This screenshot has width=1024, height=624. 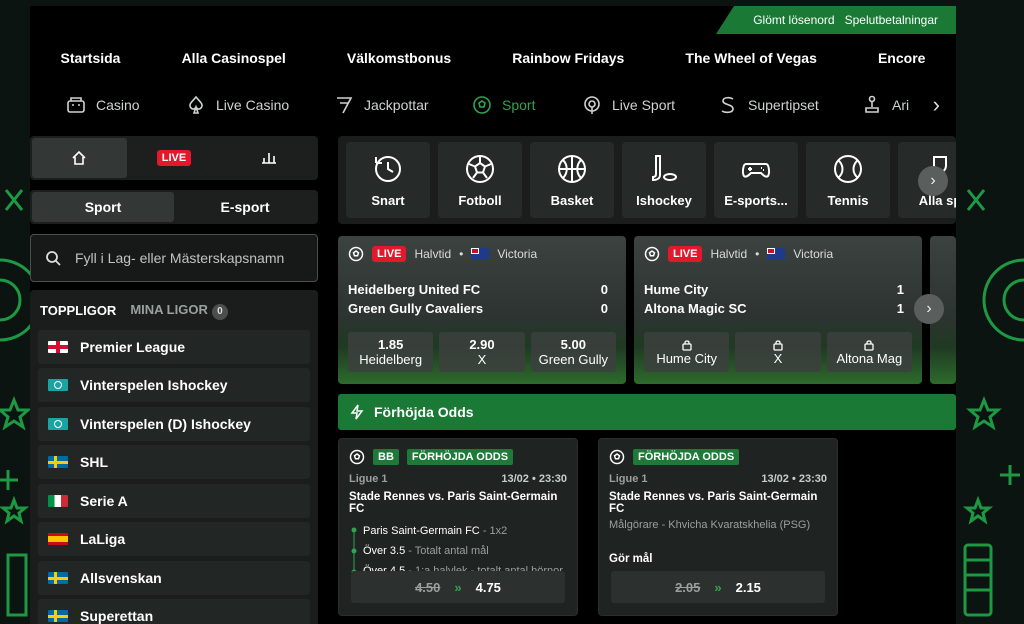 I want to click on clock-icon, so click(x=388, y=168).